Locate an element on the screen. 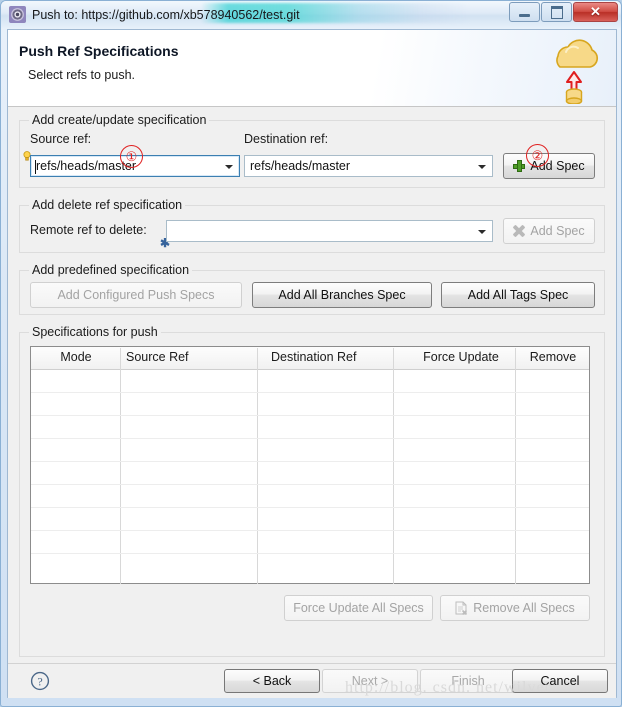 This screenshot has height=707, width=622. minimize-icon is located at coordinates (524, 12).